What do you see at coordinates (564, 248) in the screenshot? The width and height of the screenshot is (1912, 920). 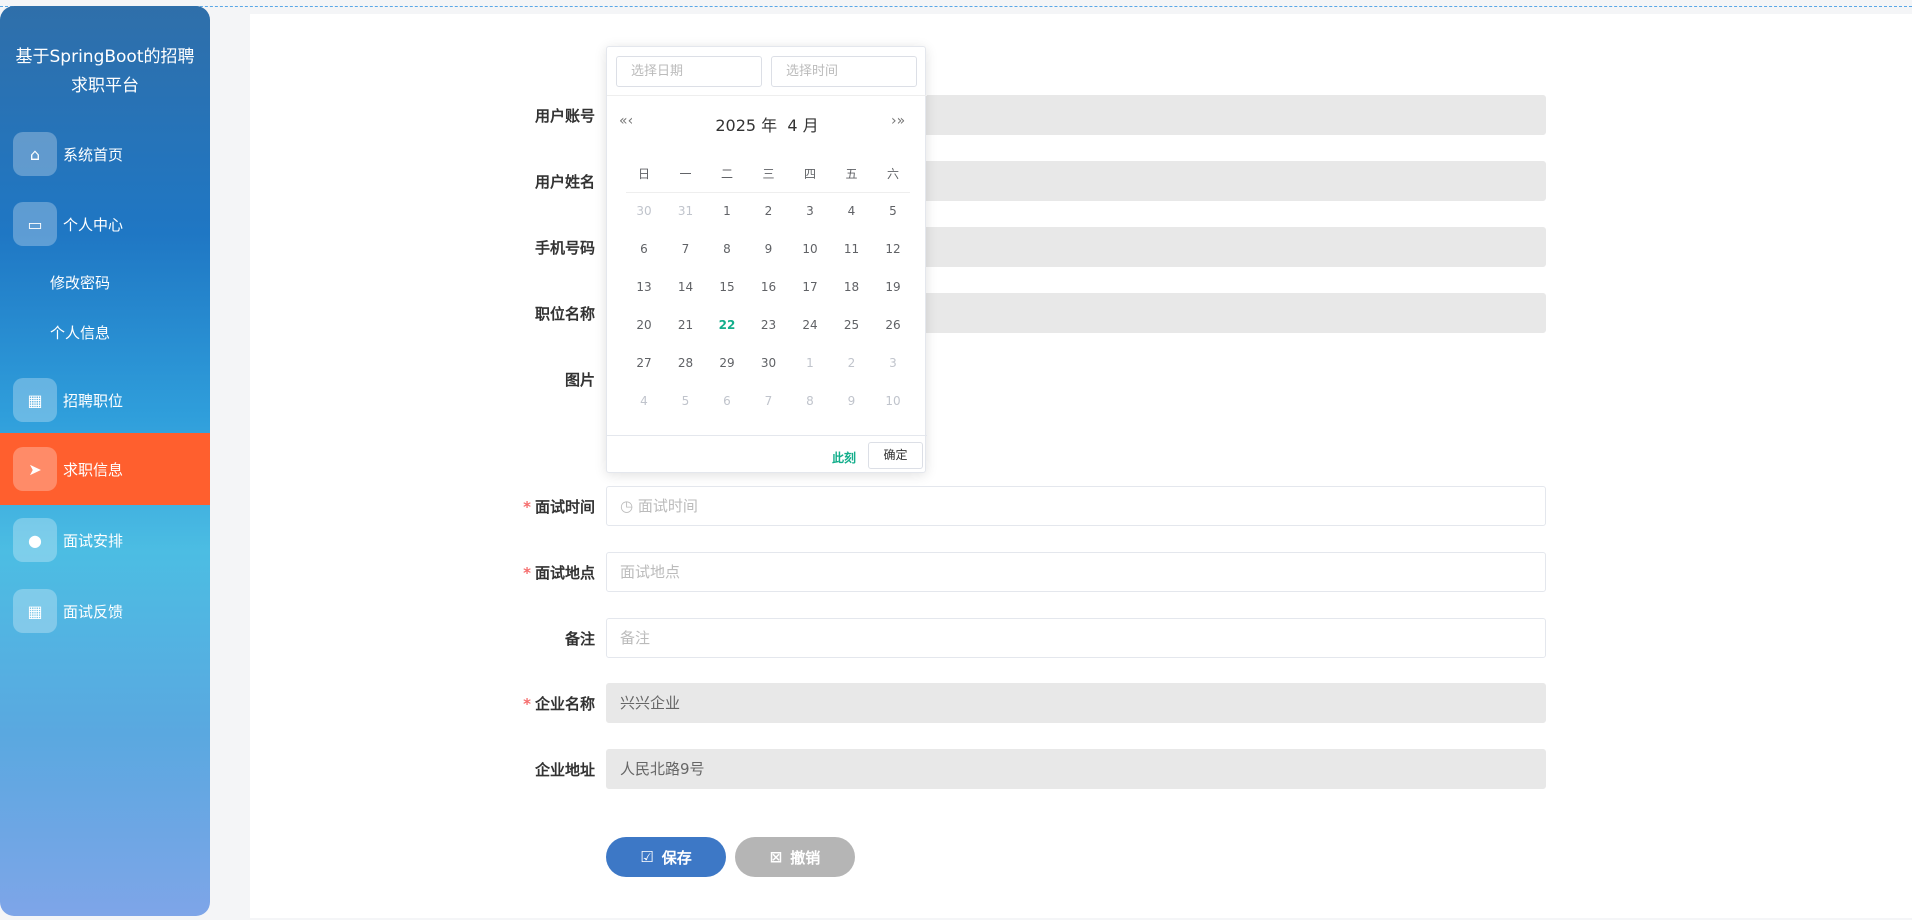 I see `field-label: 手机号码` at bounding box center [564, 248].